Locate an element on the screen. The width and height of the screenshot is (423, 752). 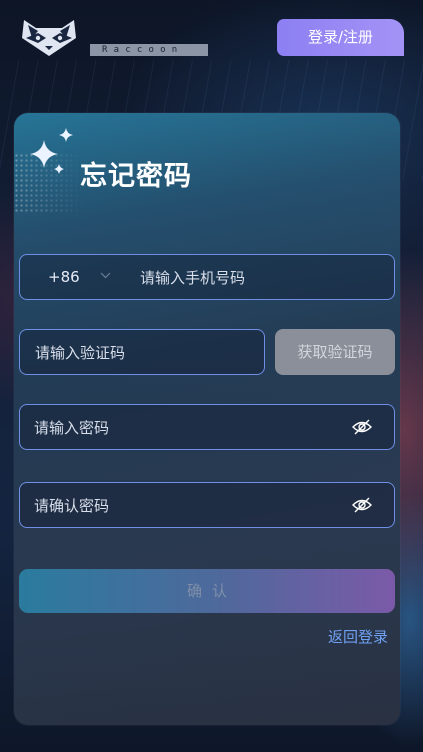
confirm-button: 确认 is located at coordinates (207, 591).